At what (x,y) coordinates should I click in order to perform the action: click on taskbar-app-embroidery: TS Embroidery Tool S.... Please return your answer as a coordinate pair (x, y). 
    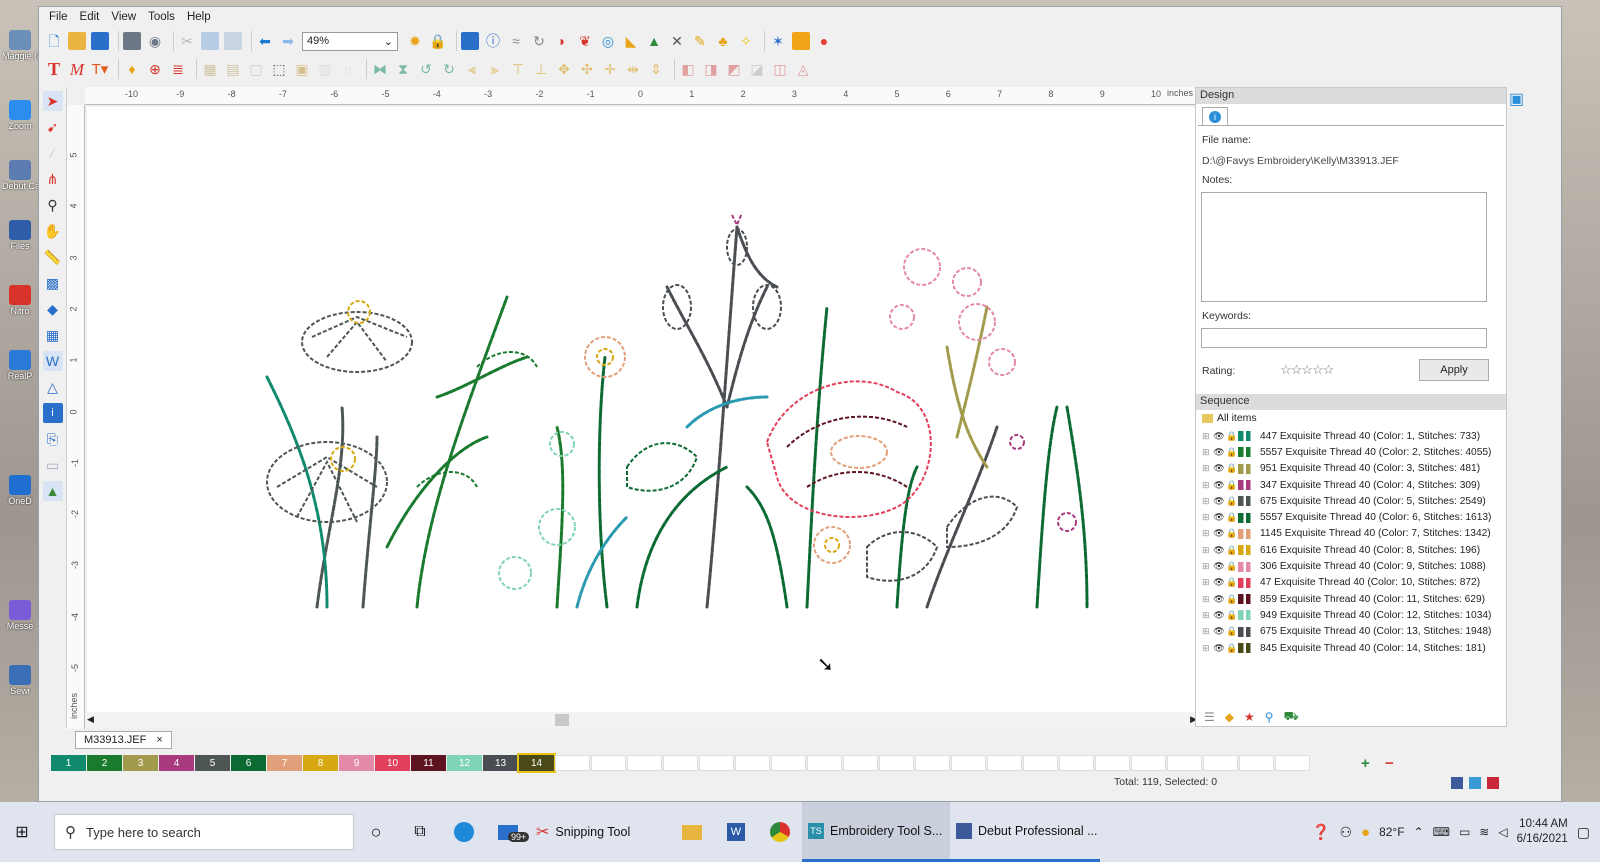
    Looking at the image, I should click on (876, 832).